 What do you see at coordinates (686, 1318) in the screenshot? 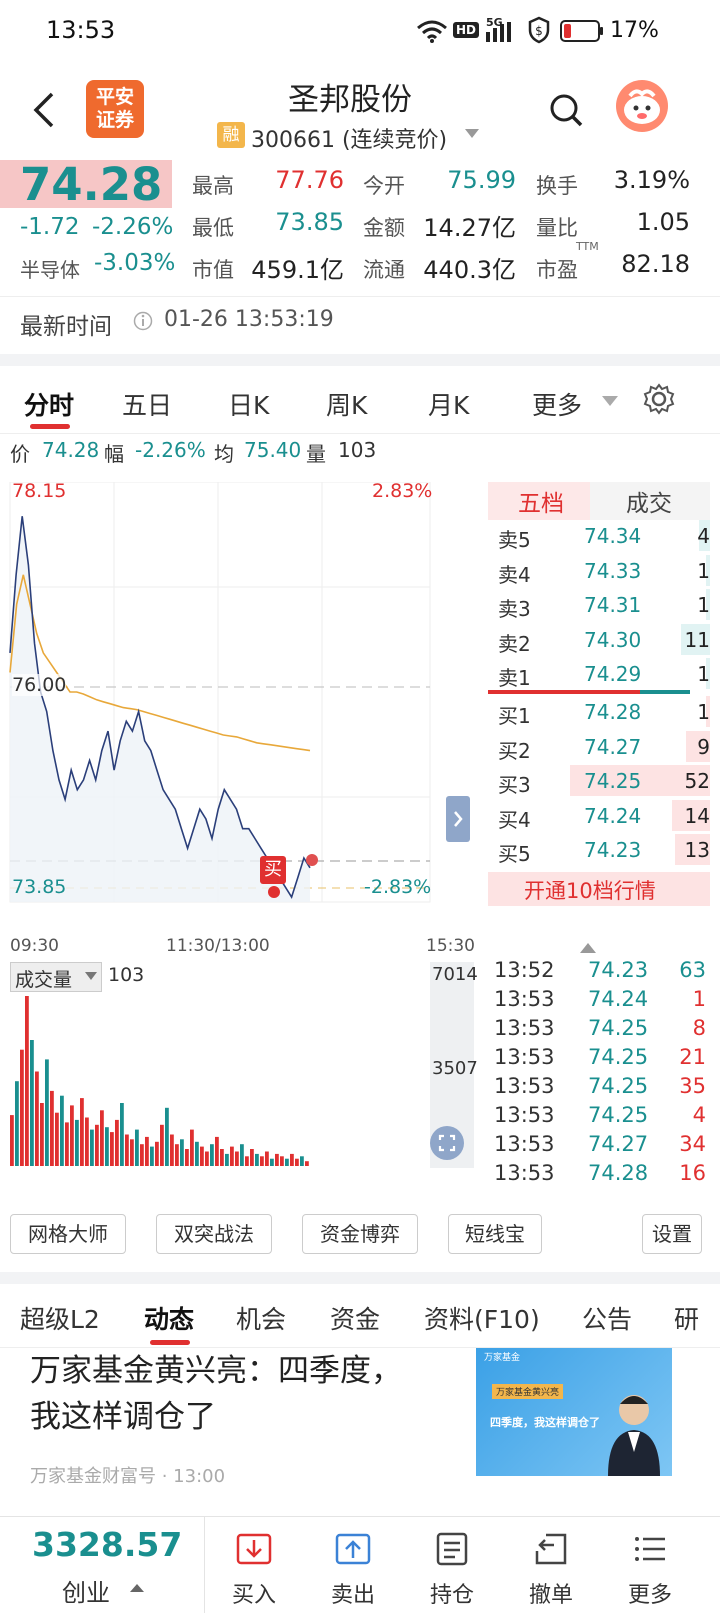
I see `tab-research: 研` at bounding box center [686, 1318].